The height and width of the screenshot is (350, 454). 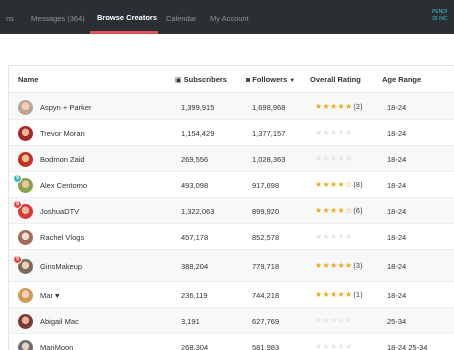 What do you see at coordinates (231, 295) in the screenshot?
I see `table-row: Mar ♥ 236,119 744,218 18-24 ★★★★★(1)` at bounding box center [231, 295].